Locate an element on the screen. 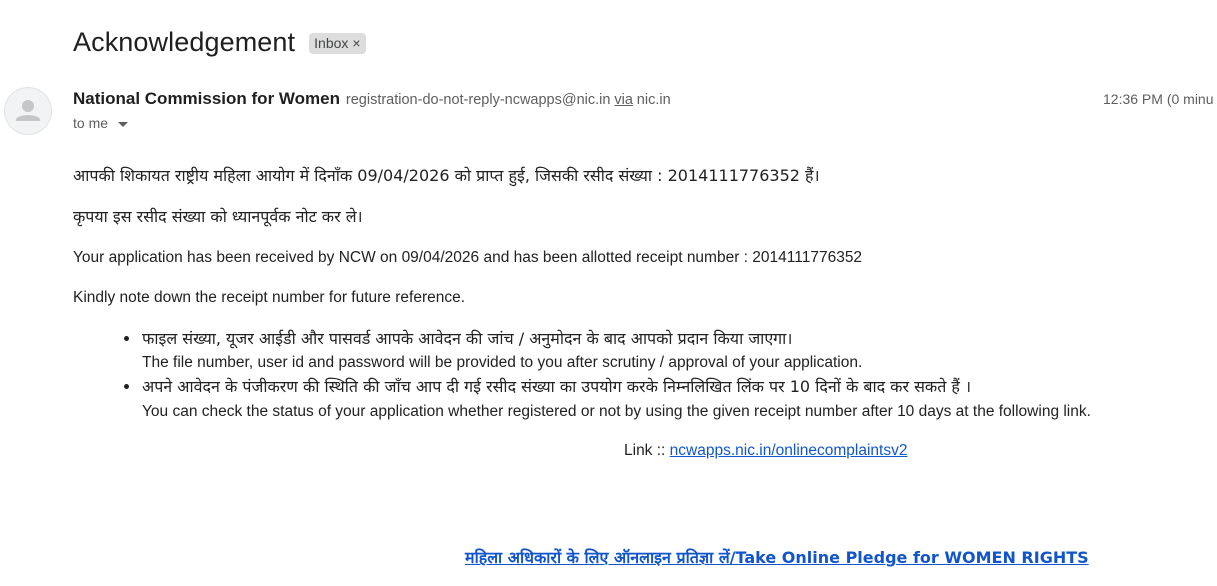 The height and width of the screenshot is (586, 1217). sender-avatar is located at coordinates (28, 111).